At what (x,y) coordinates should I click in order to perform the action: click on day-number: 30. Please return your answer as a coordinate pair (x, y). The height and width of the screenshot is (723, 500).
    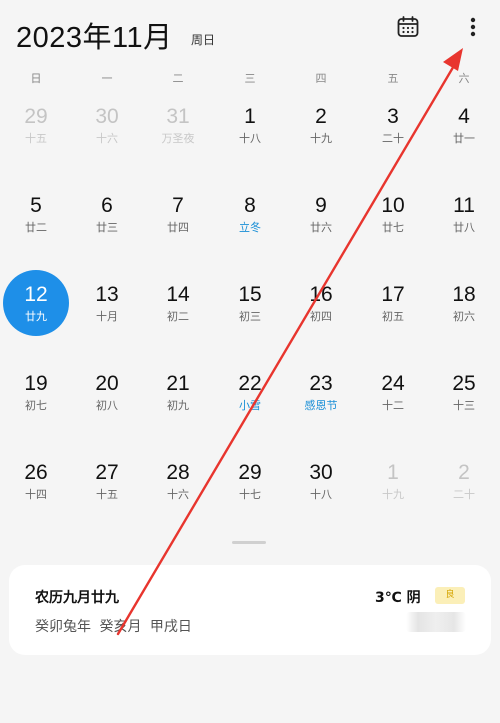
    Looking at the image, I should click on (321, 472).